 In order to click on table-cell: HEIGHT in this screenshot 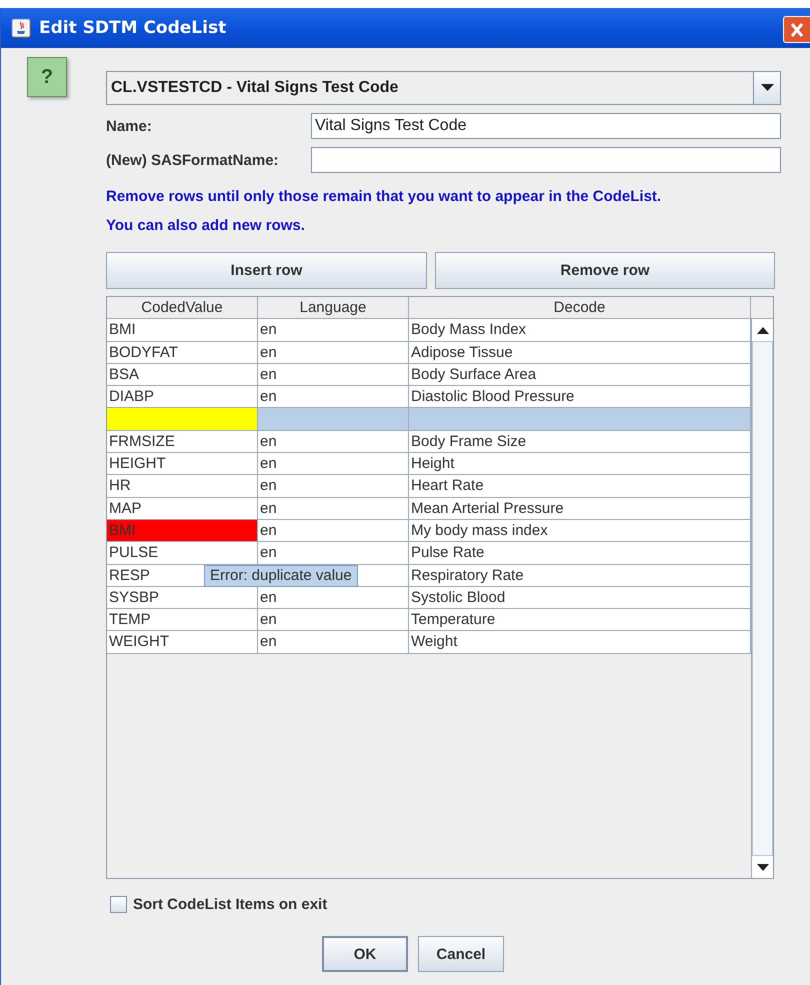, I will do `click(182, 464)`.